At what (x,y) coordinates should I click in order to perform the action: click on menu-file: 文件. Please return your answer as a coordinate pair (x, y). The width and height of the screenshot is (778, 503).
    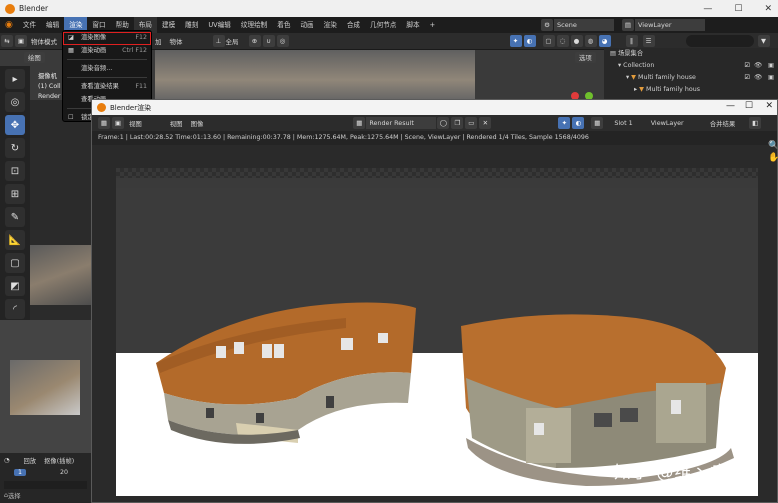
    Looking at the image, I should click on (29, 25).